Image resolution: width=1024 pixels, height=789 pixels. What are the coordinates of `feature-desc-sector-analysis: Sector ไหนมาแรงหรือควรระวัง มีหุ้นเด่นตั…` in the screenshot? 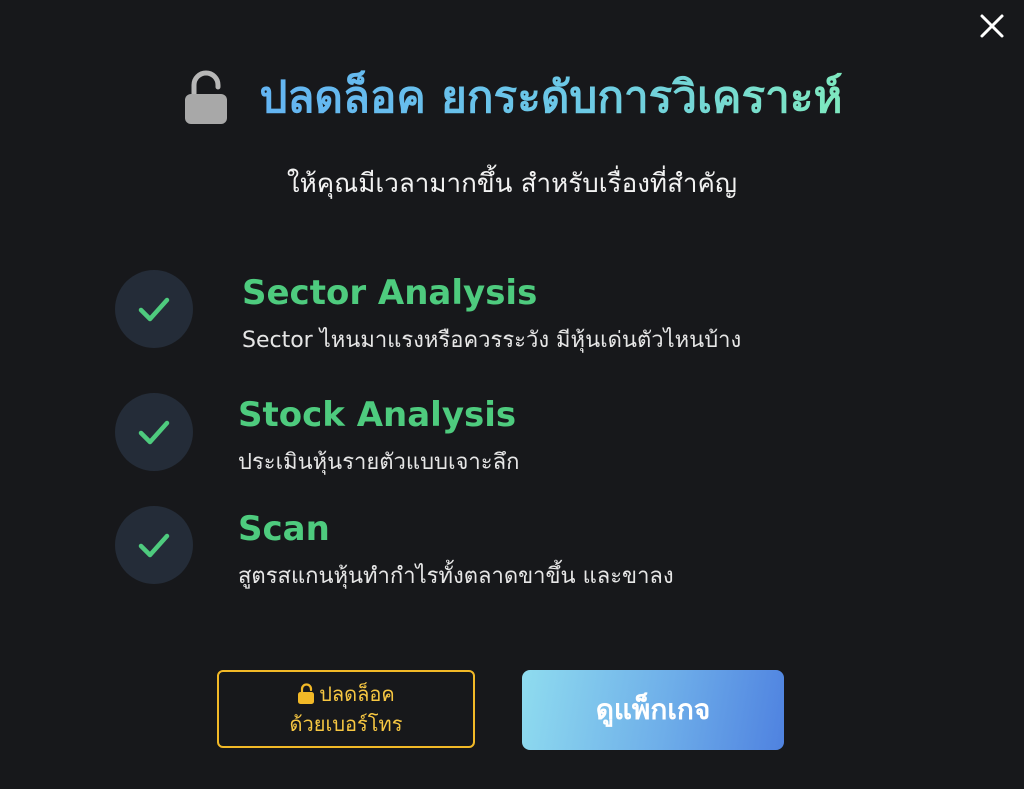 It's located at (492, 340).